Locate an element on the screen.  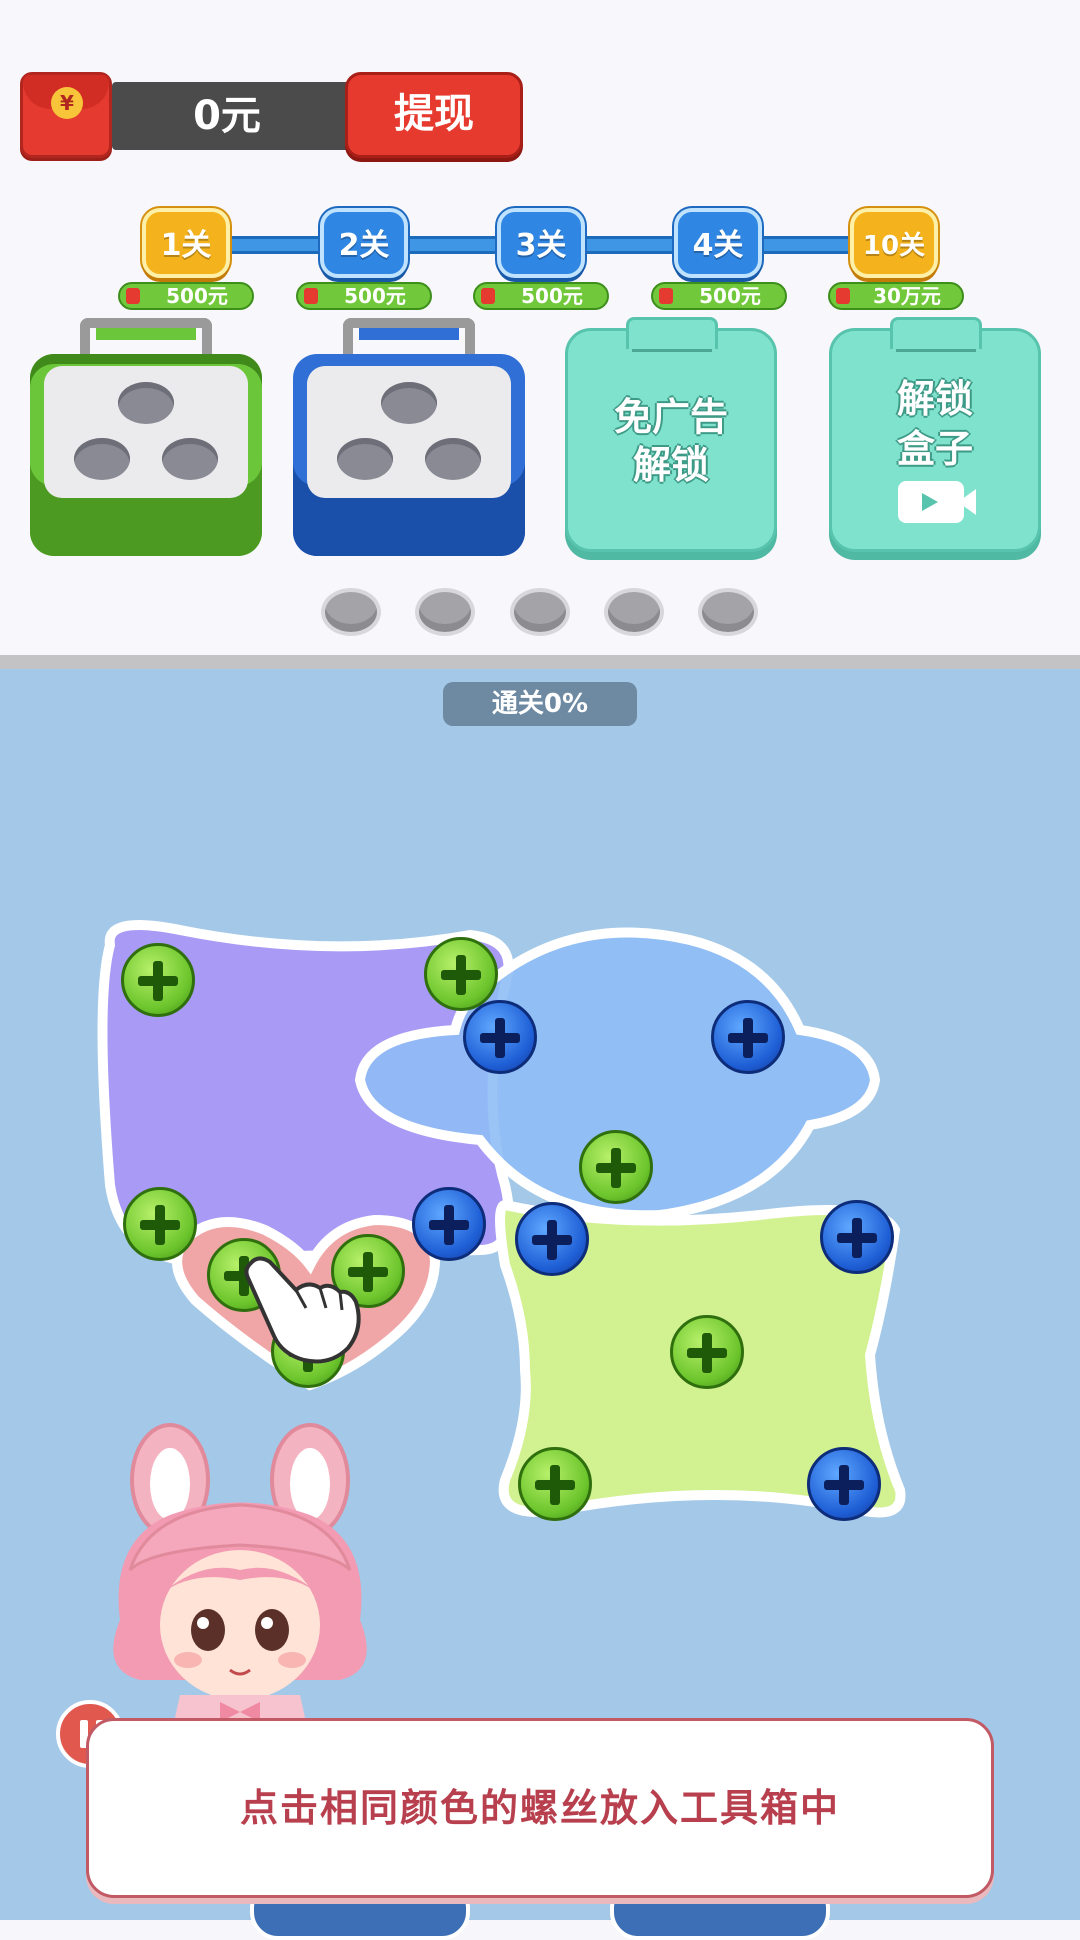
tutorial-tip-text: 点击相同颜色的螺丝放入工具箱中 is located at coordinates (539, 1808).